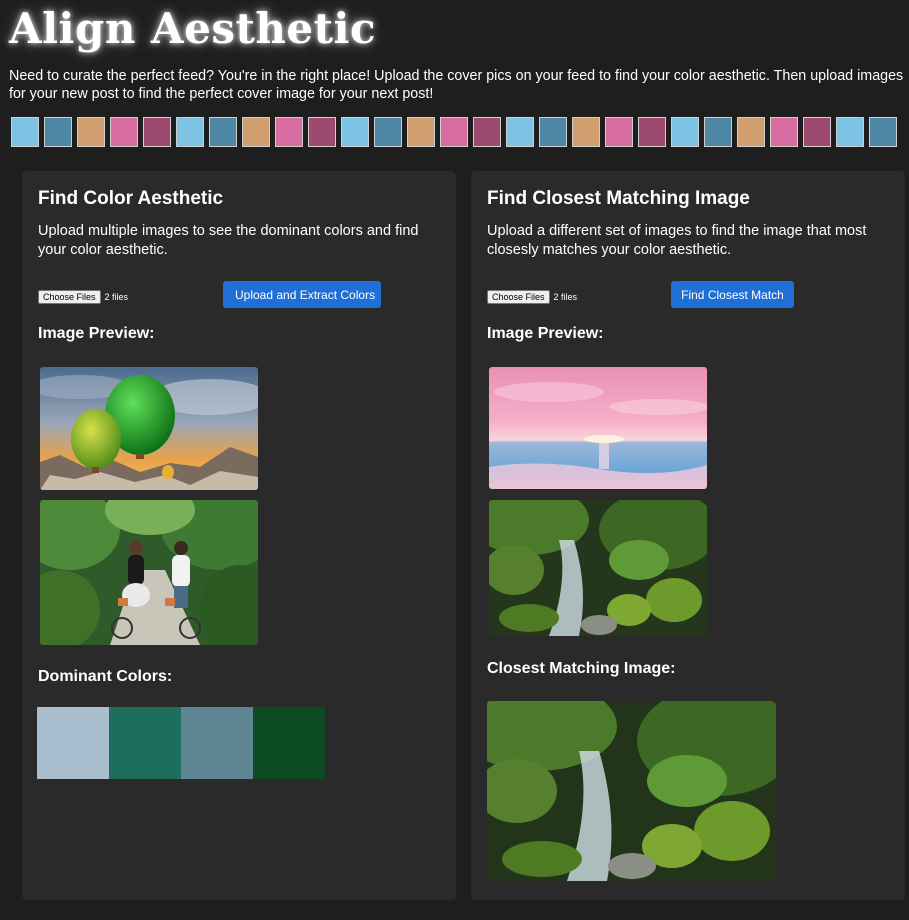 This screenshot has width=909, height=920. What do you see at coordinates (732, 294) in the screenshot?
I see `find-closest-match-button: Find Closest Match` at bounding box center [732, 294].